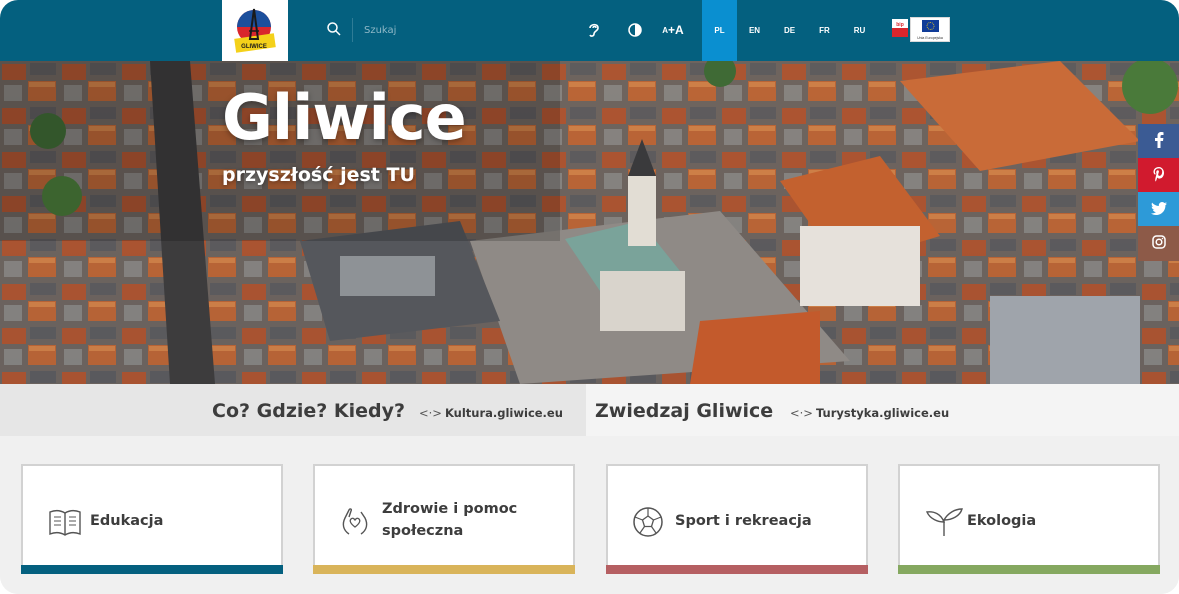 Image resolution: width=1179 pixels, height=594 pixels. I want to click on soccer-ball-icon, so click(648, 522).